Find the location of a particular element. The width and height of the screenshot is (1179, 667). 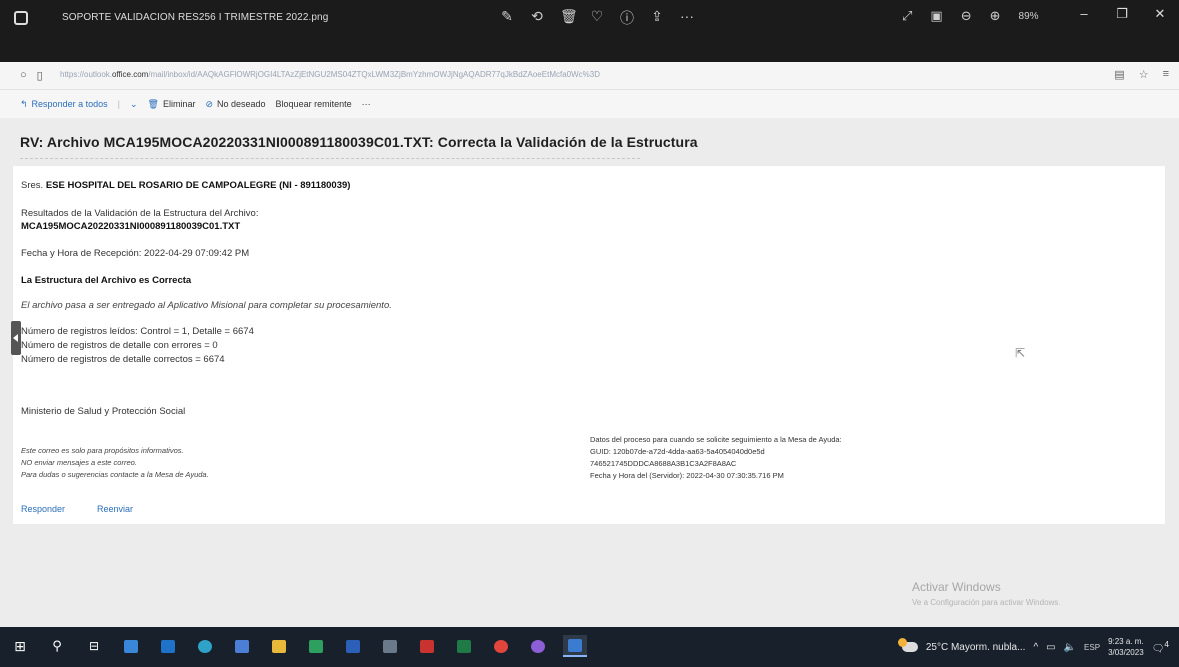

notification-icon: 🗨4 is located at coordinates (1160, 646).